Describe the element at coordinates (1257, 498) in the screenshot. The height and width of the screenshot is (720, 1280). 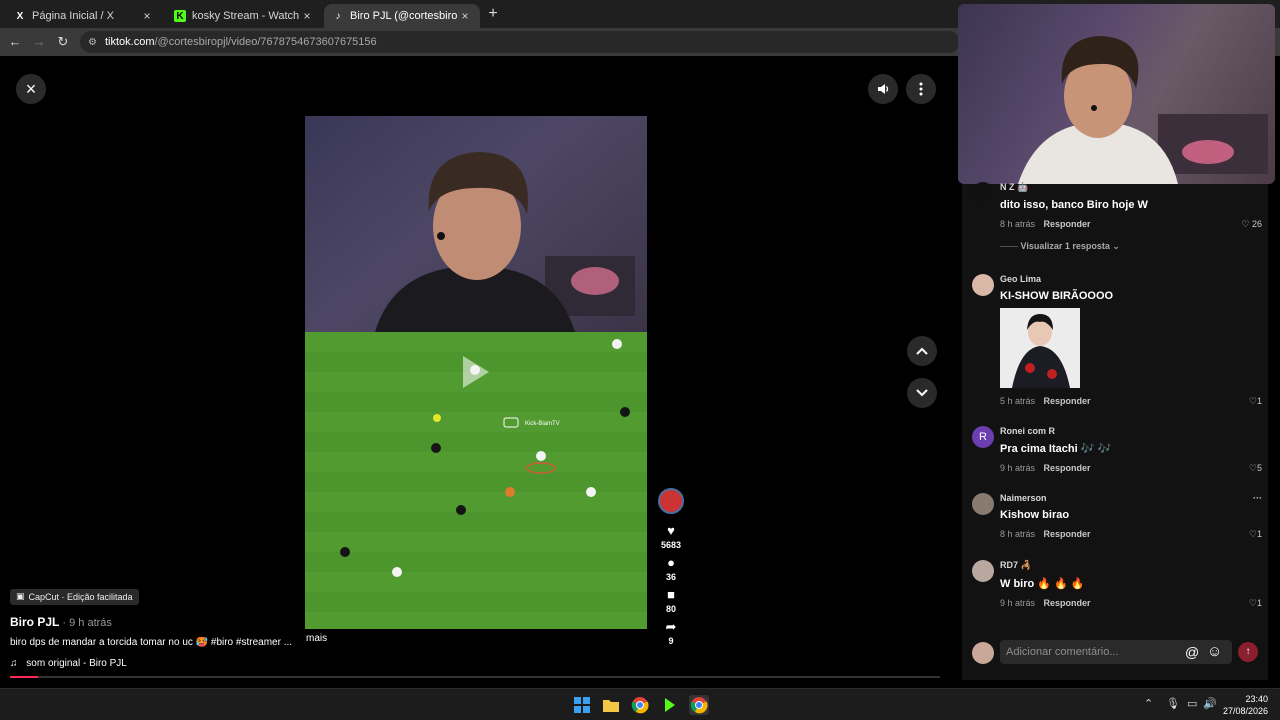
I see `comment-menu-icon: ···` at that location.